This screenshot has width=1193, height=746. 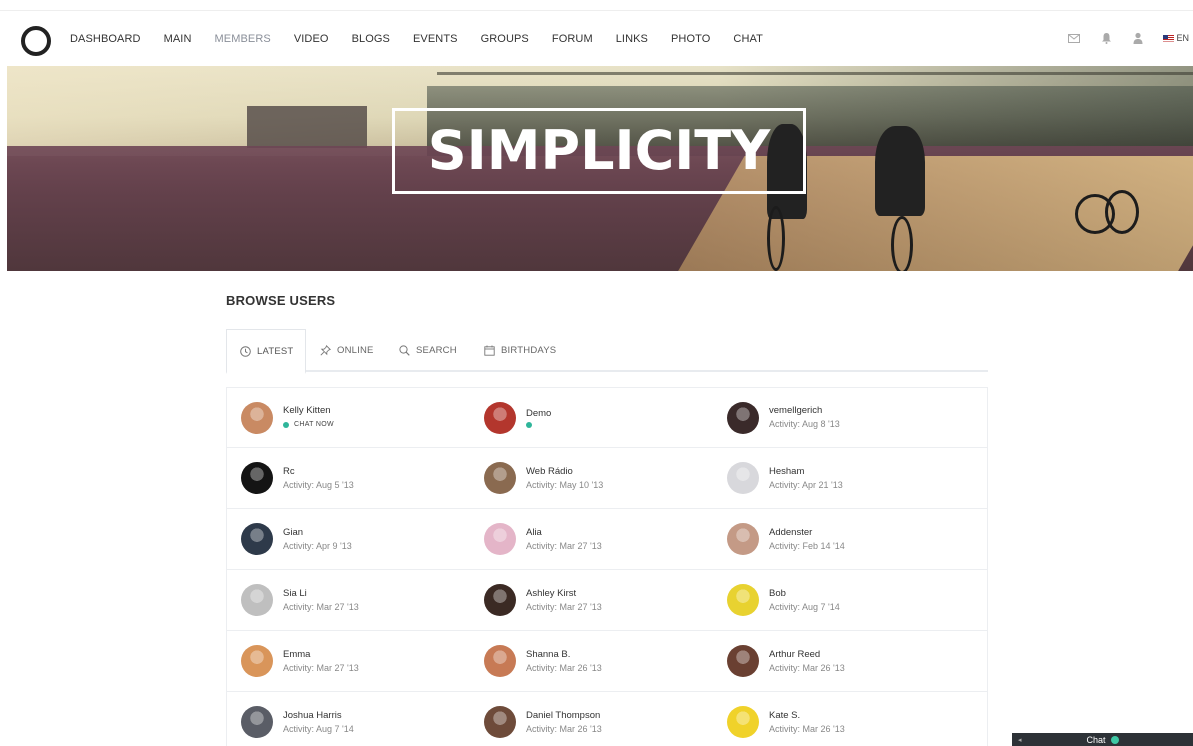 I want to click on pin-icon, so click(x=325, y=351).